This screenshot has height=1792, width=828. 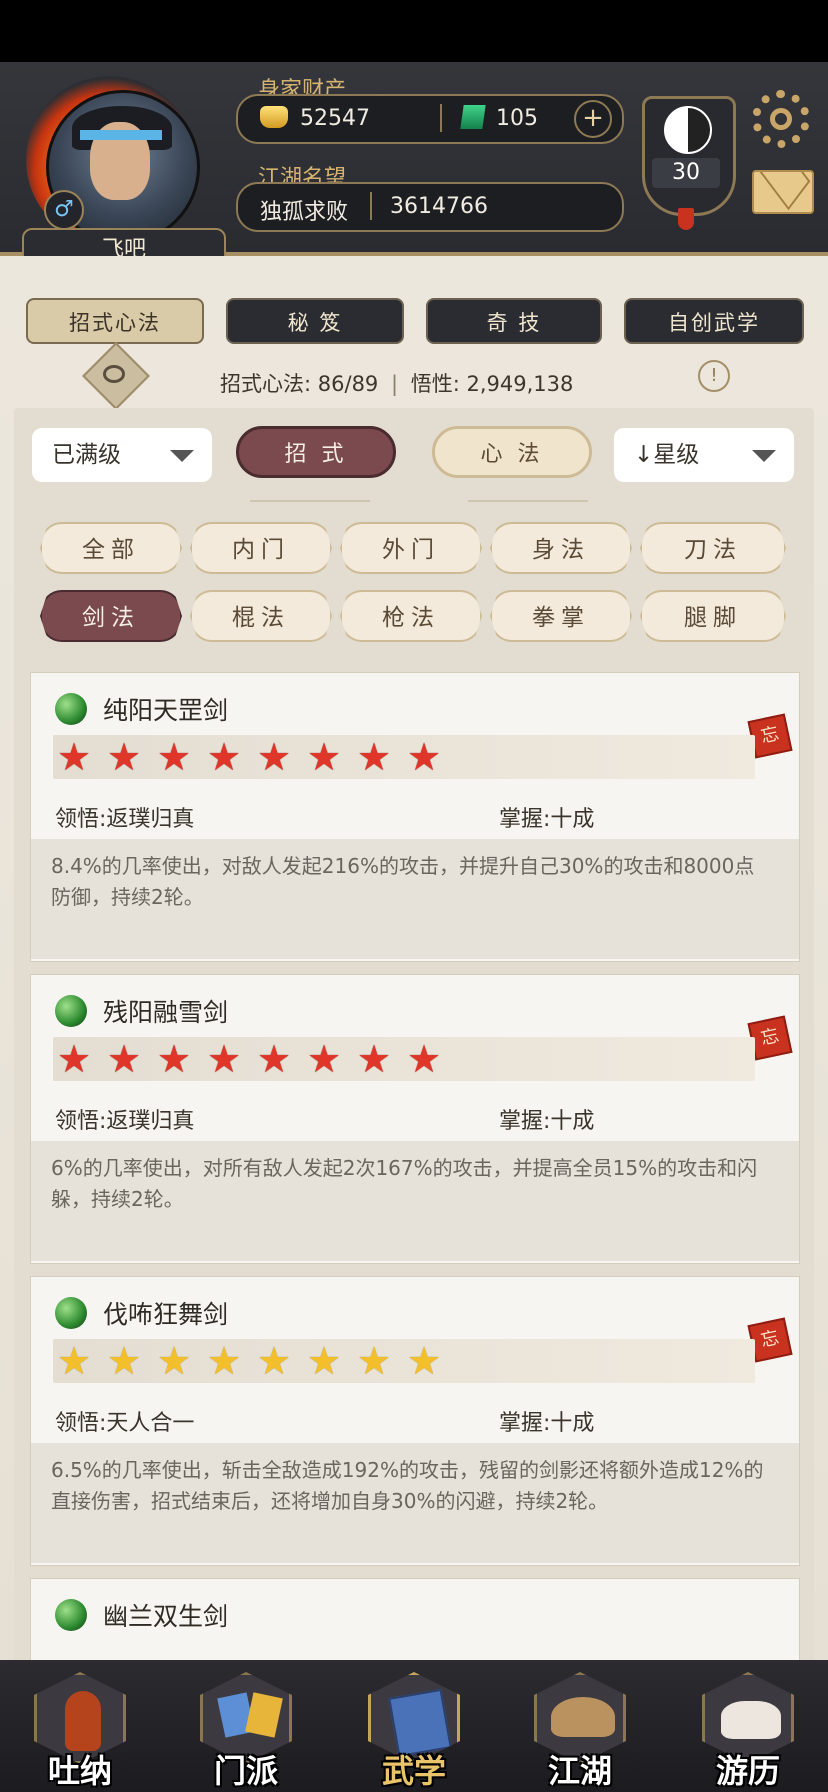 What do you see at coordinates (166, 1616) in the screenshot?
I see `skill-name: 幽兰双生剑` at bounding box center [166, 1616].